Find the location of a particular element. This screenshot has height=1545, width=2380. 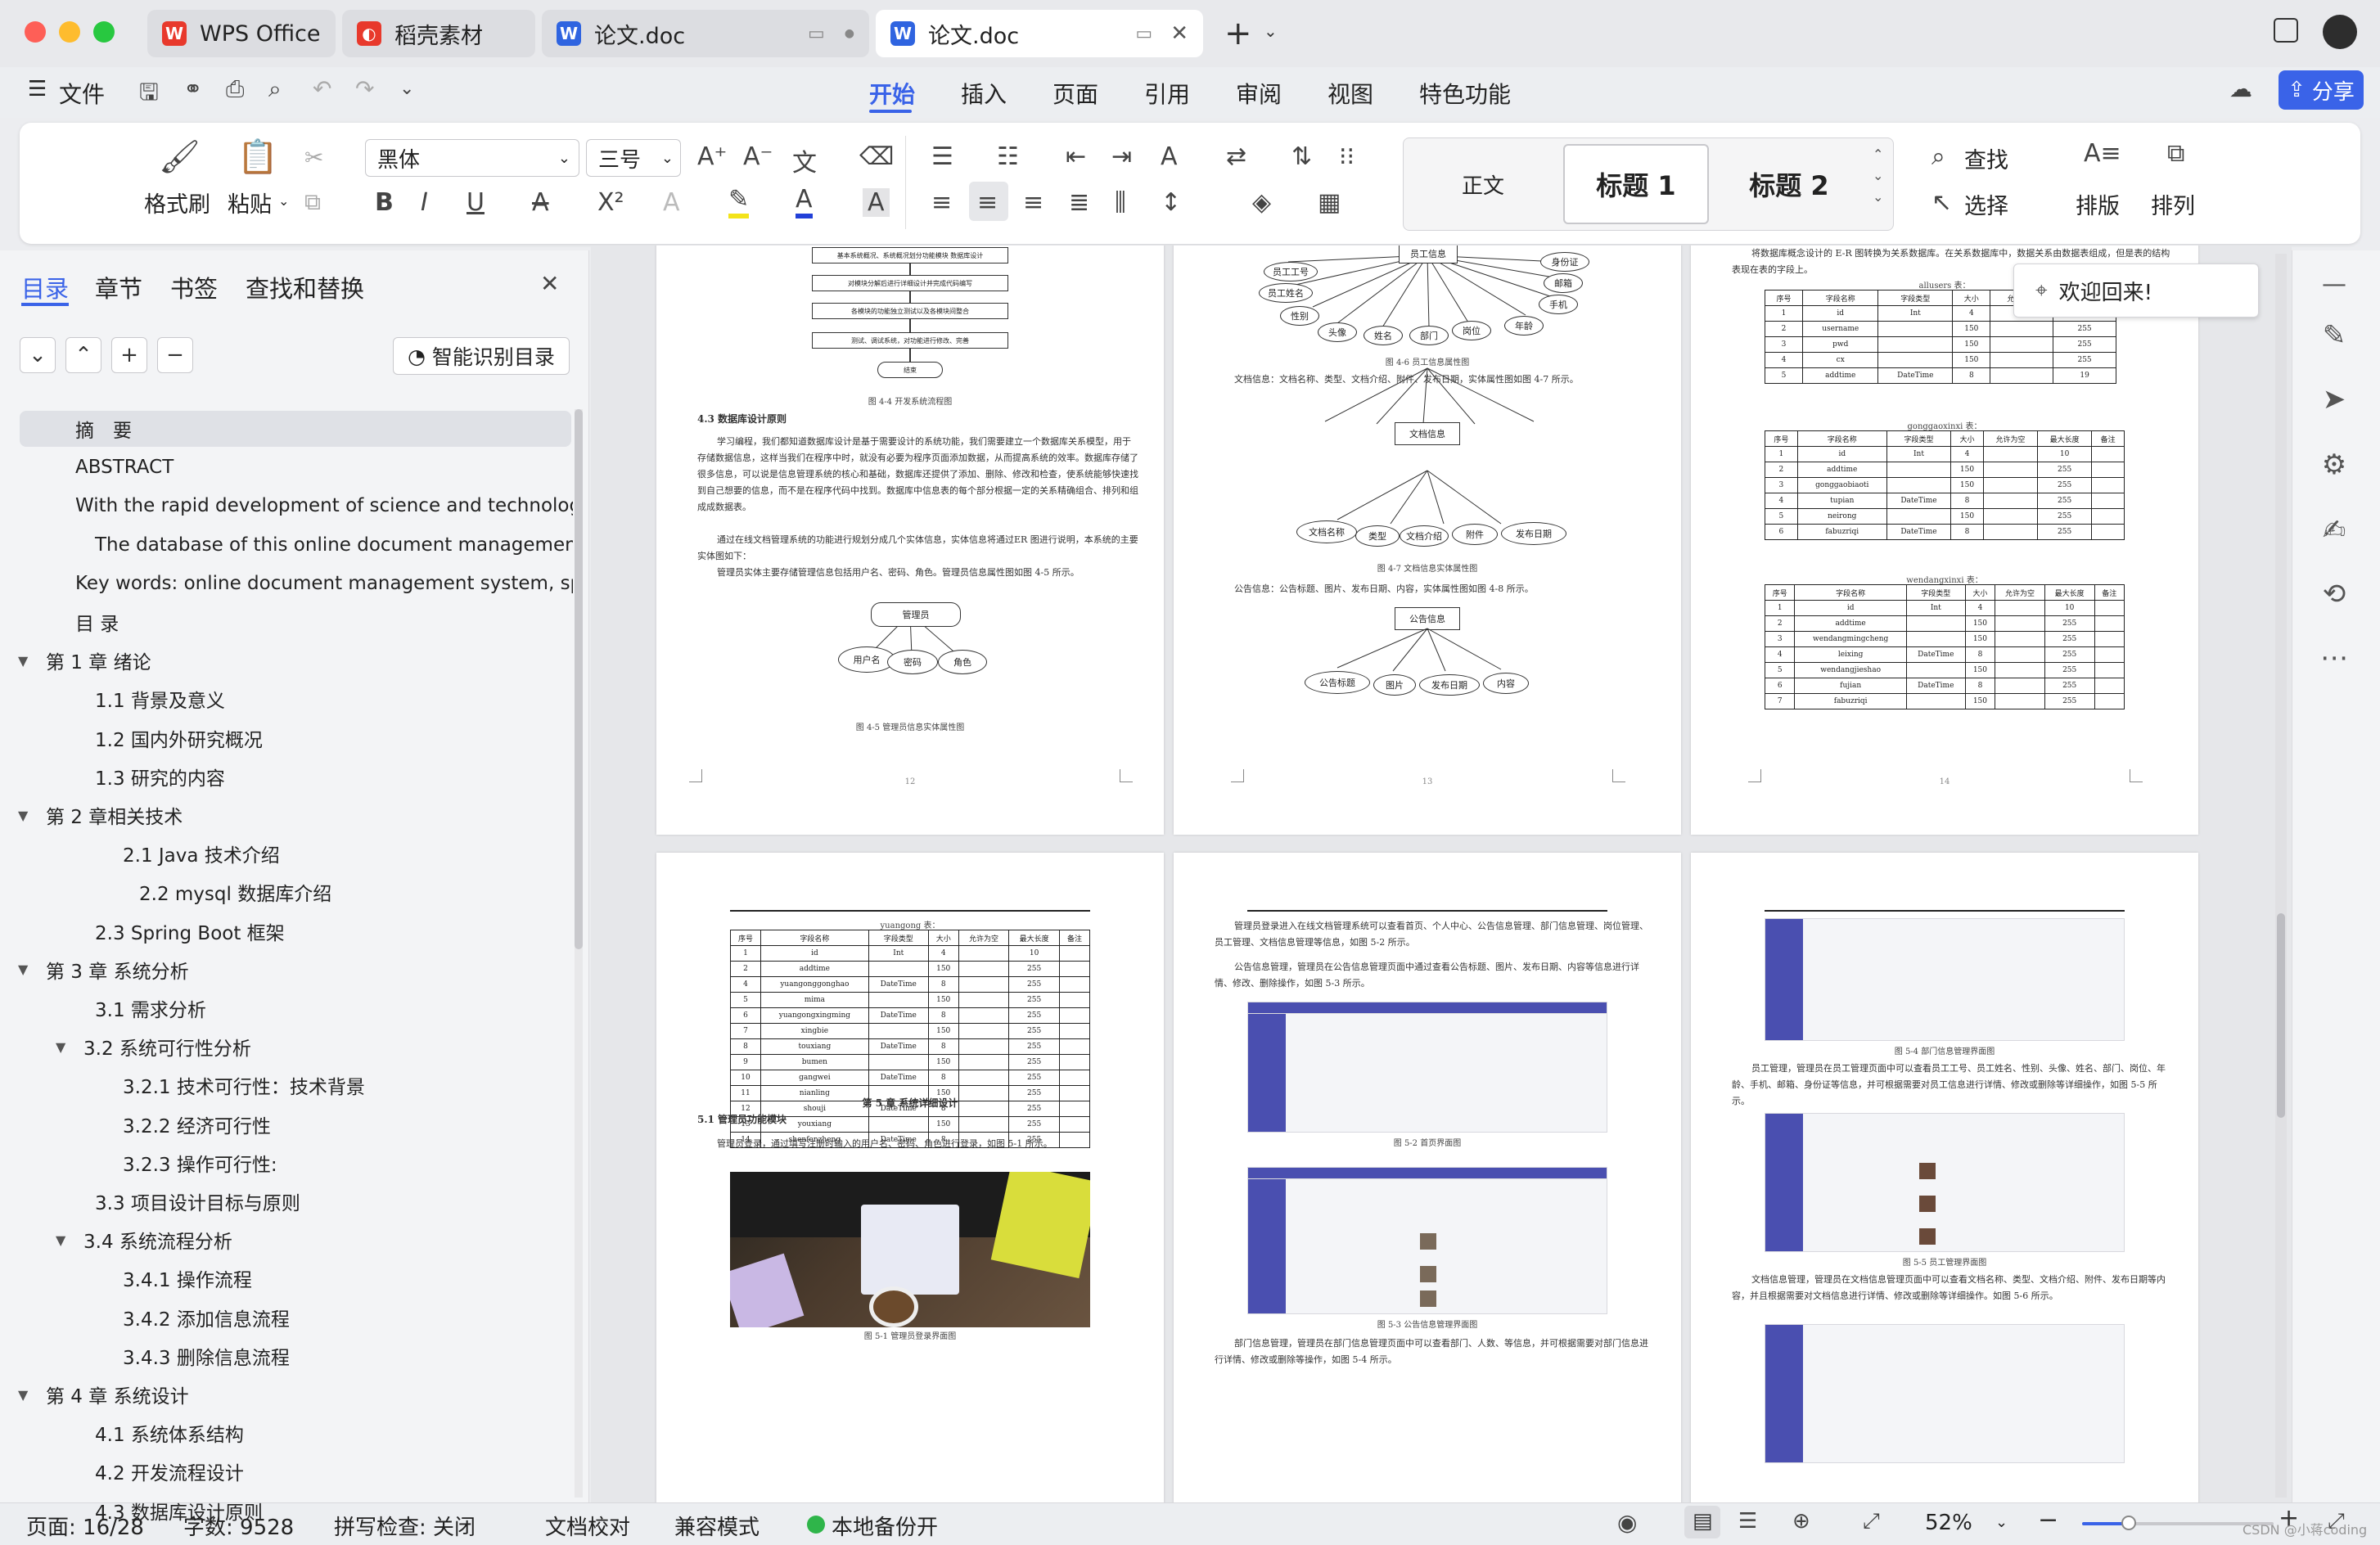

toc-item: 3.2.1 技术可行性：技术背景 is located at coordinates (287, 1085).